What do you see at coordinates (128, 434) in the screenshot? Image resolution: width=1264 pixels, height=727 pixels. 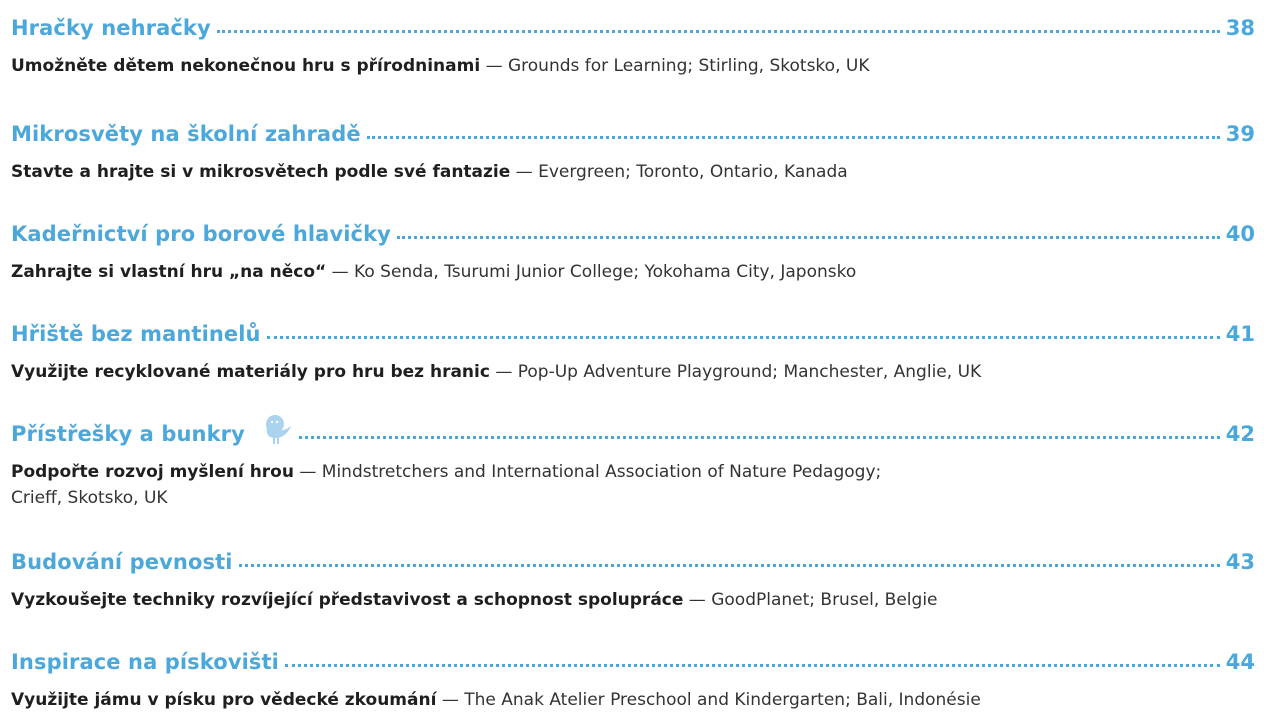 I see `toc-title: Přístřešky a bunkry` at bounding box center [128, 434].